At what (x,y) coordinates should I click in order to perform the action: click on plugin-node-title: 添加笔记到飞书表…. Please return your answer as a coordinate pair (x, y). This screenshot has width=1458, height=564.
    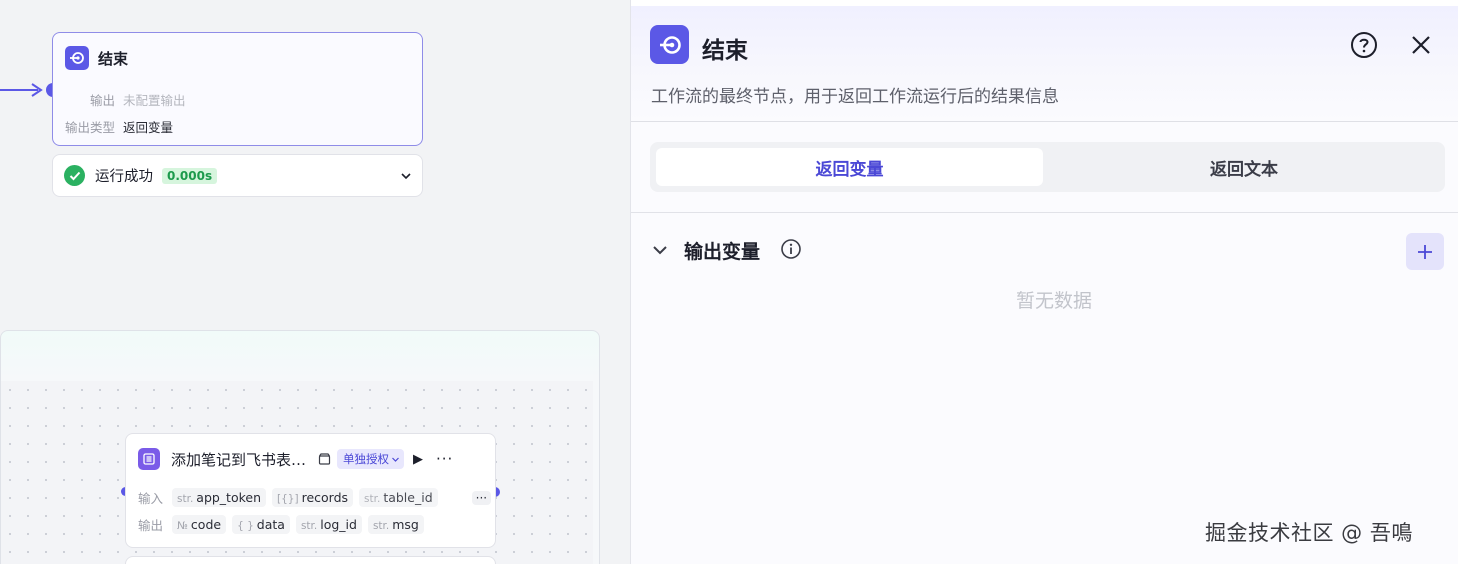
    Looking at the image, I should click on (239, 459).